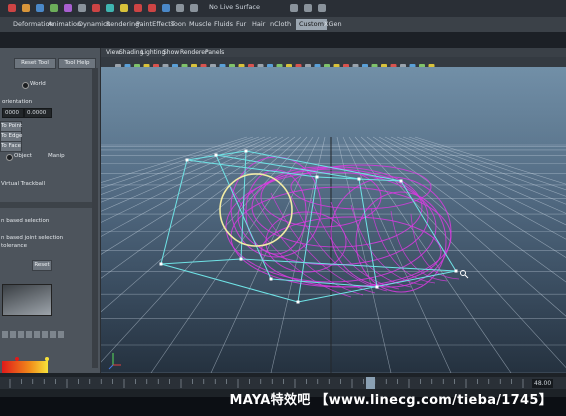 The height and width of the screenshot is (416, 566). I want to click on falloff-curve-graph, so click(27, 300).